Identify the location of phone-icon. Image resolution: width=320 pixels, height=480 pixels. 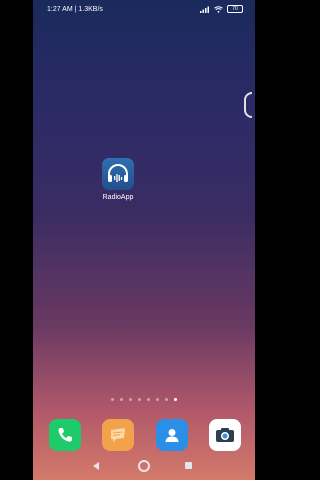
(65, 435).